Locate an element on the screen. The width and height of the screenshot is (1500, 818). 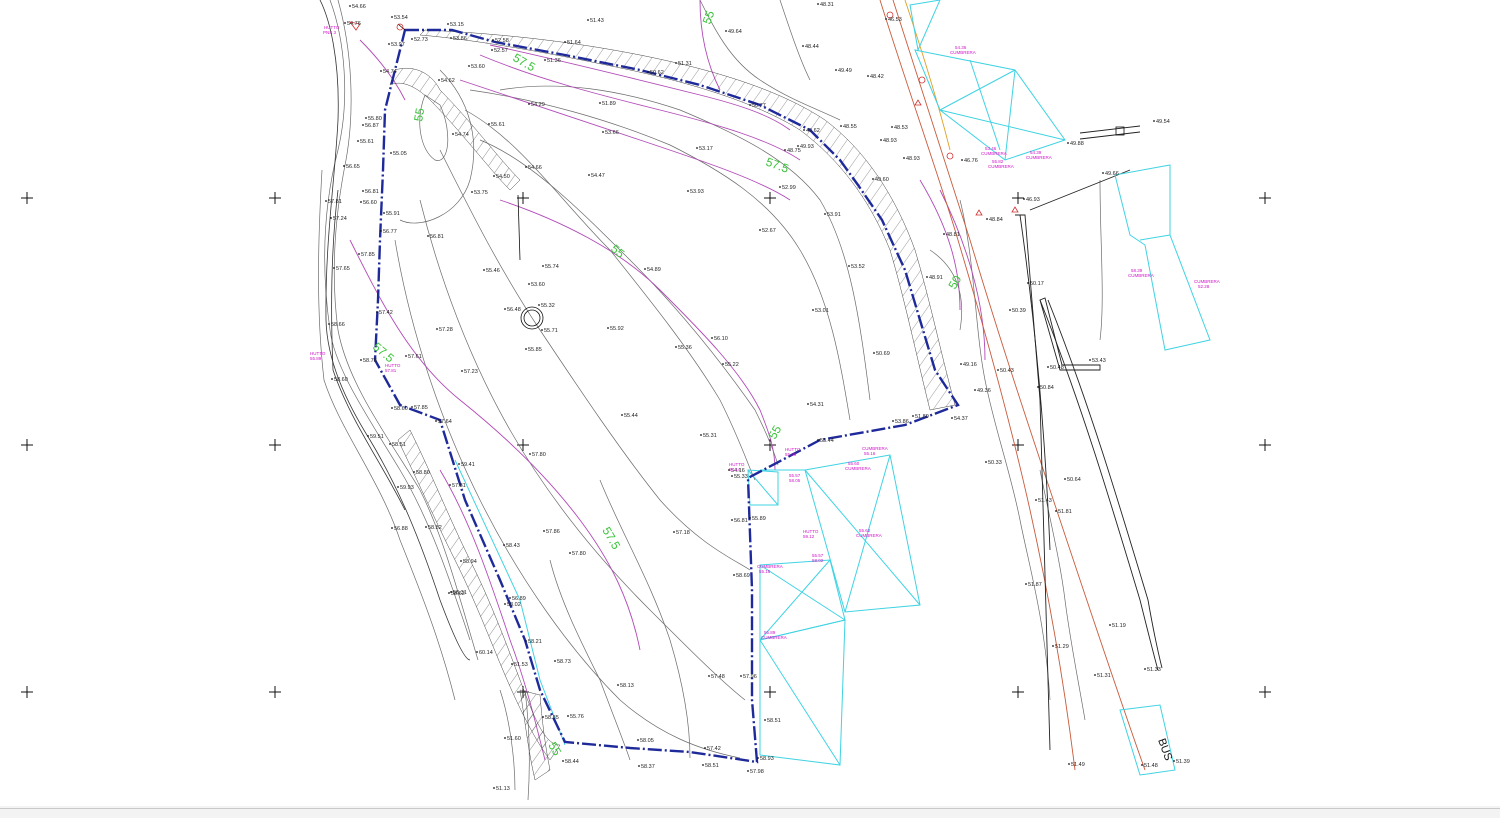
elevation-value: 53.93 is located at coordinates (697, 192).